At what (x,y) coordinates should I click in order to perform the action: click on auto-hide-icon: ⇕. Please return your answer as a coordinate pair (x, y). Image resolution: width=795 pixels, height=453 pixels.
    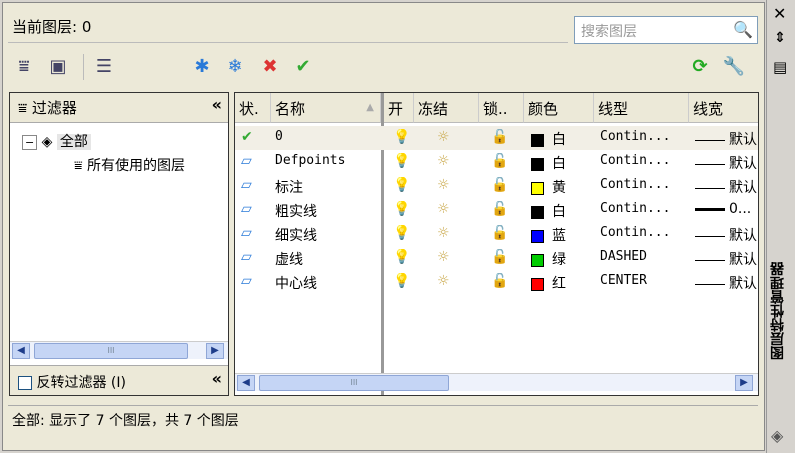
    Looking at the image, I should click on (780, 38).